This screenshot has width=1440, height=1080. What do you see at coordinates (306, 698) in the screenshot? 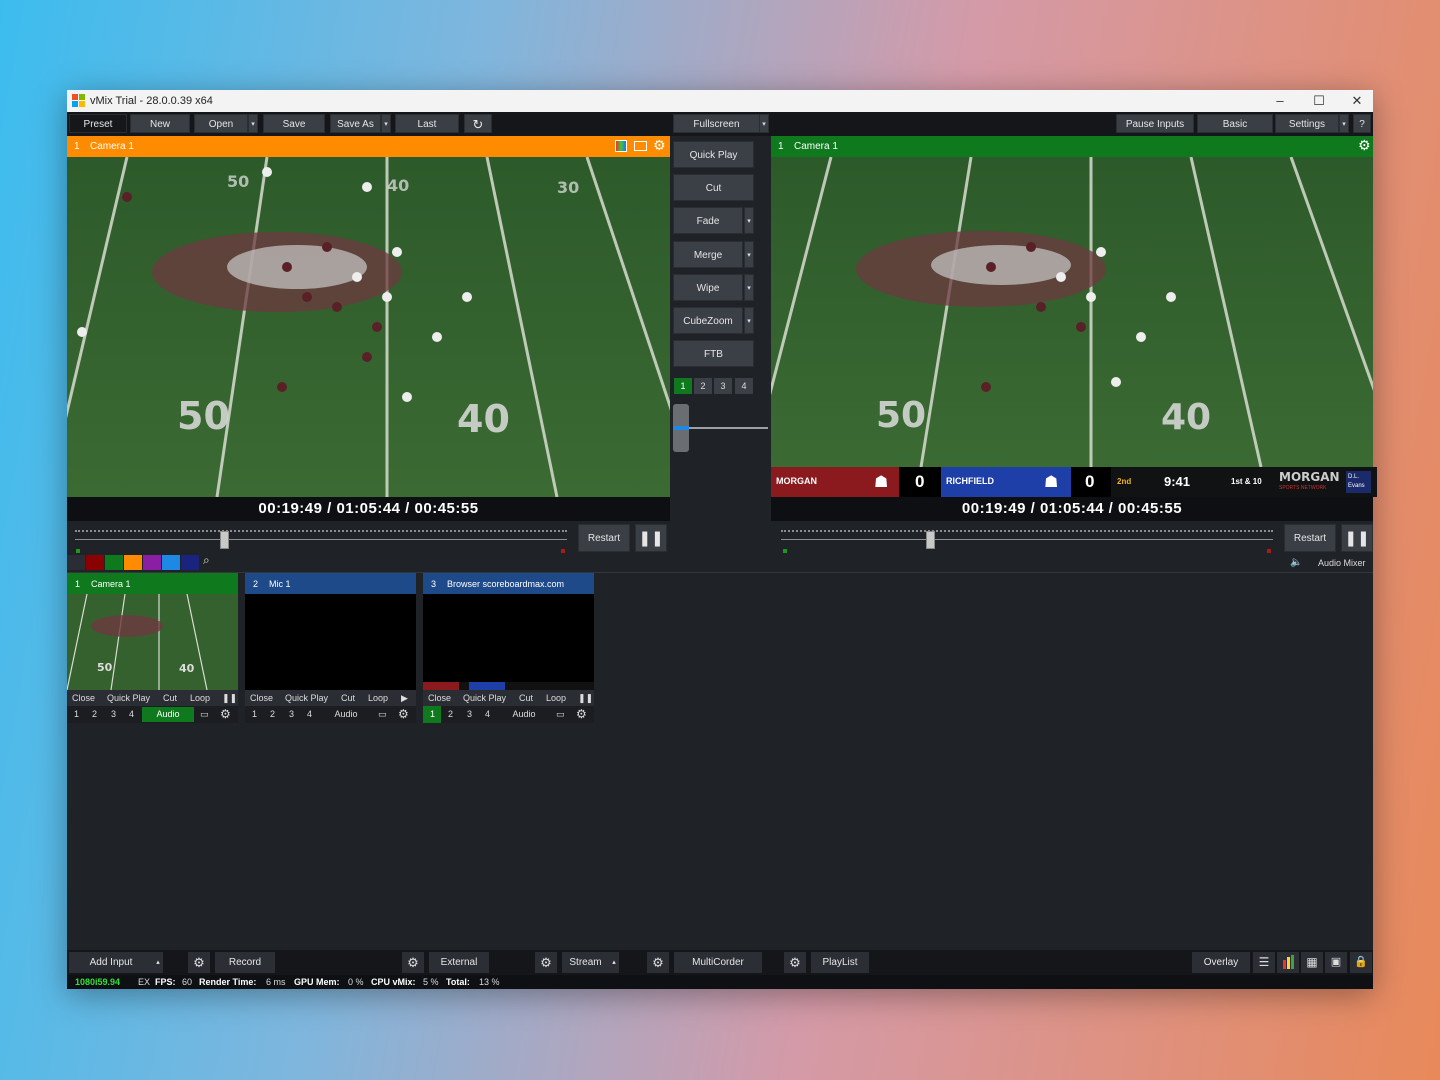
I see `input-2-quick-play-button: Quick Play` at bounding box center [306, 698].